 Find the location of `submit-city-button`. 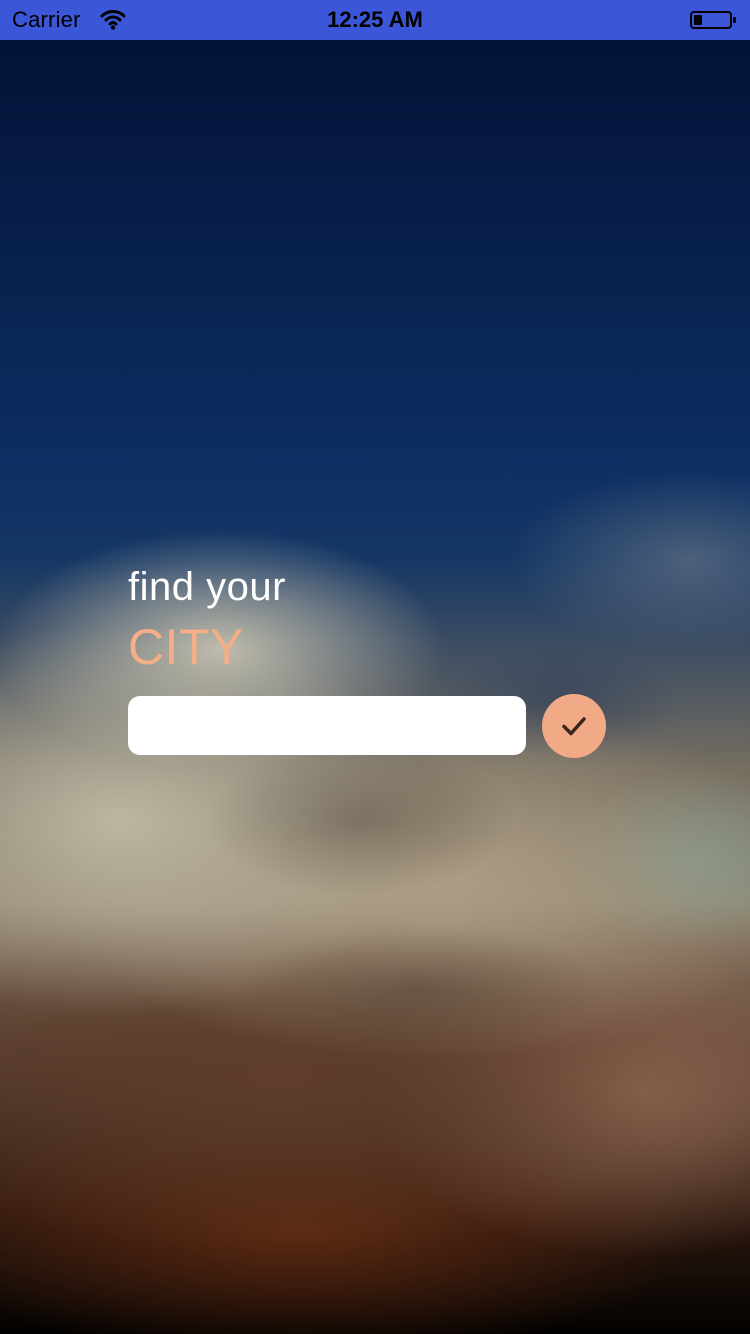

submit-city-button is located at coordinates (574, 726).